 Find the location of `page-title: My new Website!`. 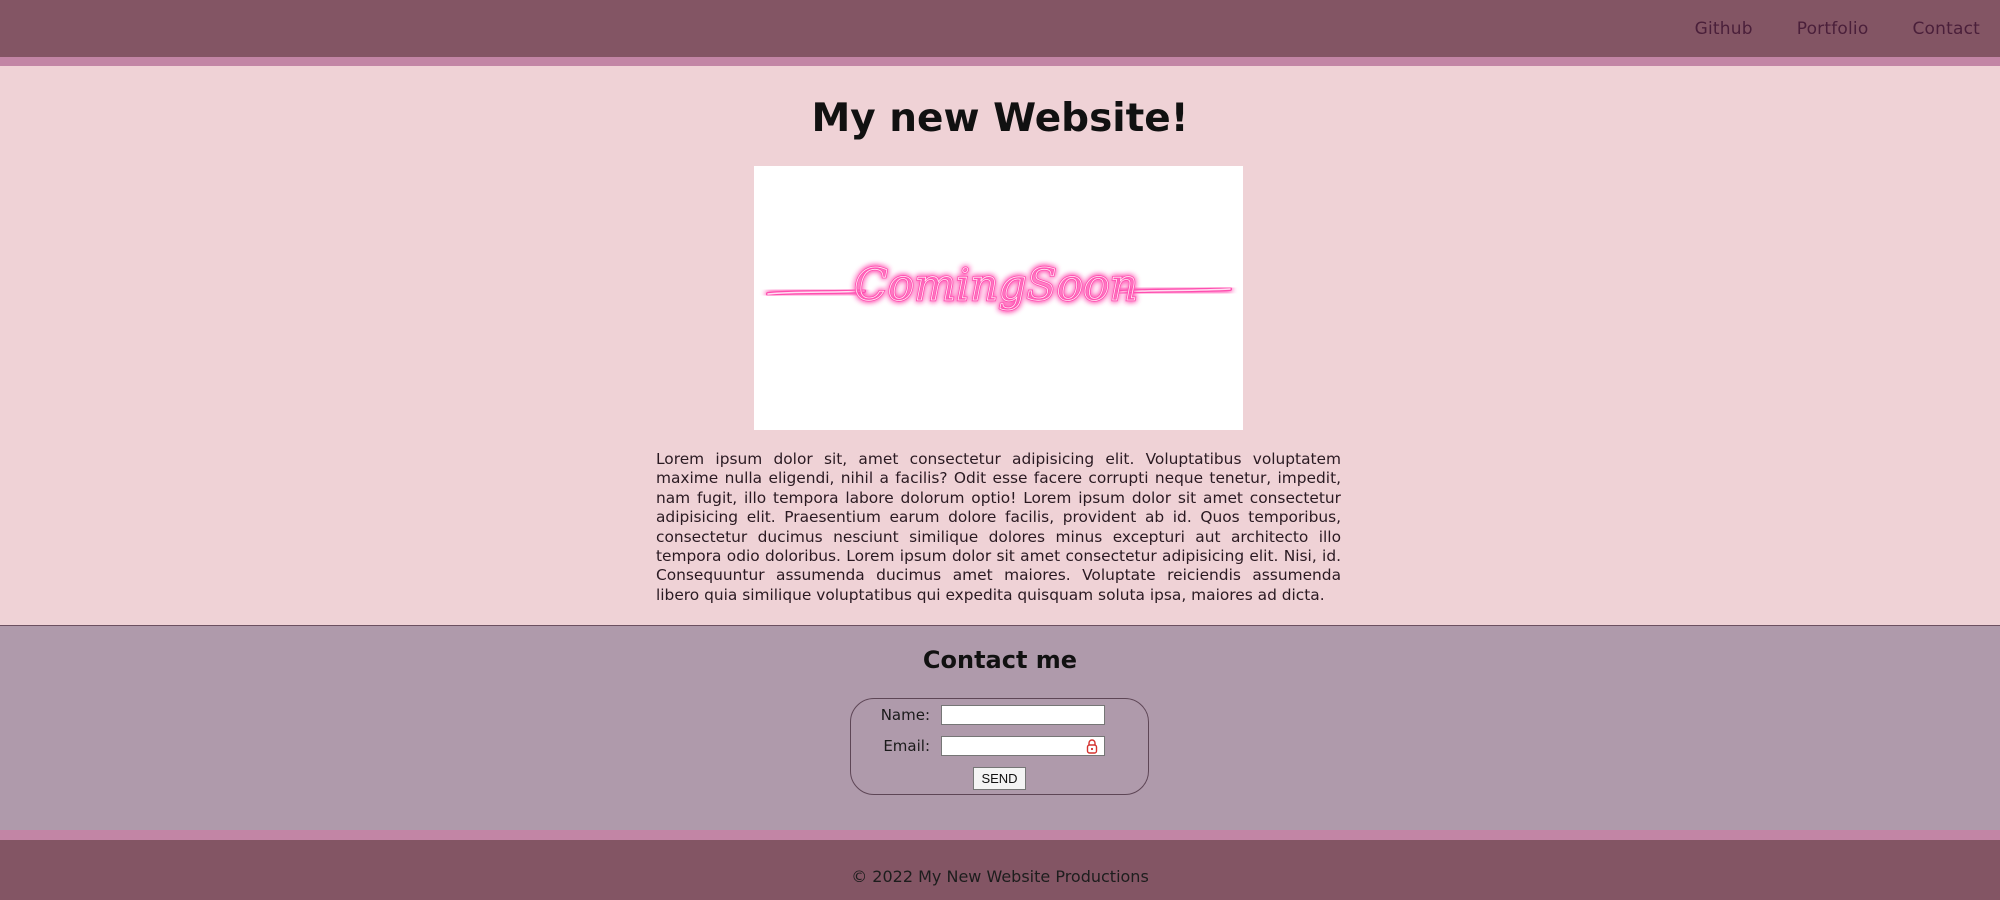

page-title: My new Website! is located at coordinates (1000, 118).